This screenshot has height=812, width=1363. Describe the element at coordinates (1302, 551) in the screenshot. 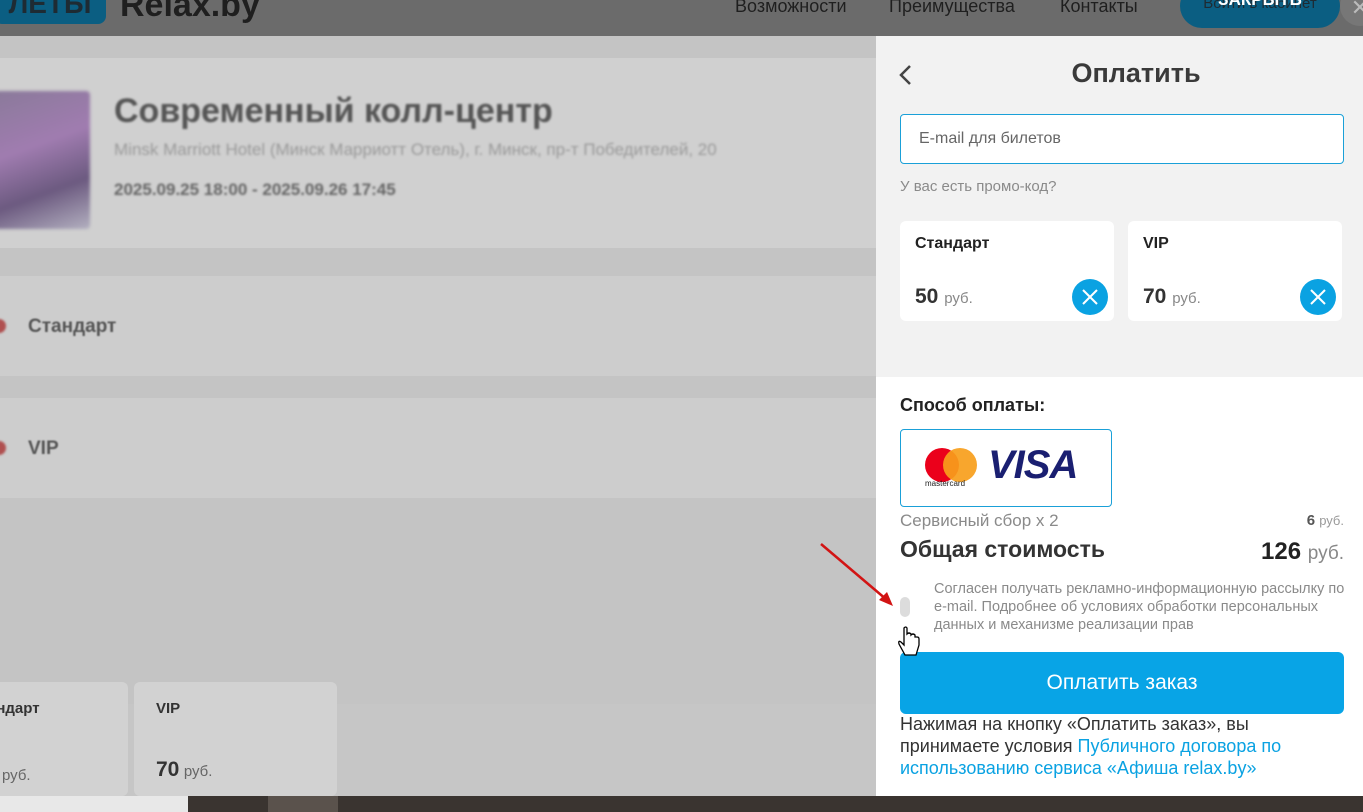

I see `total-value: 126 руб.` at that location.